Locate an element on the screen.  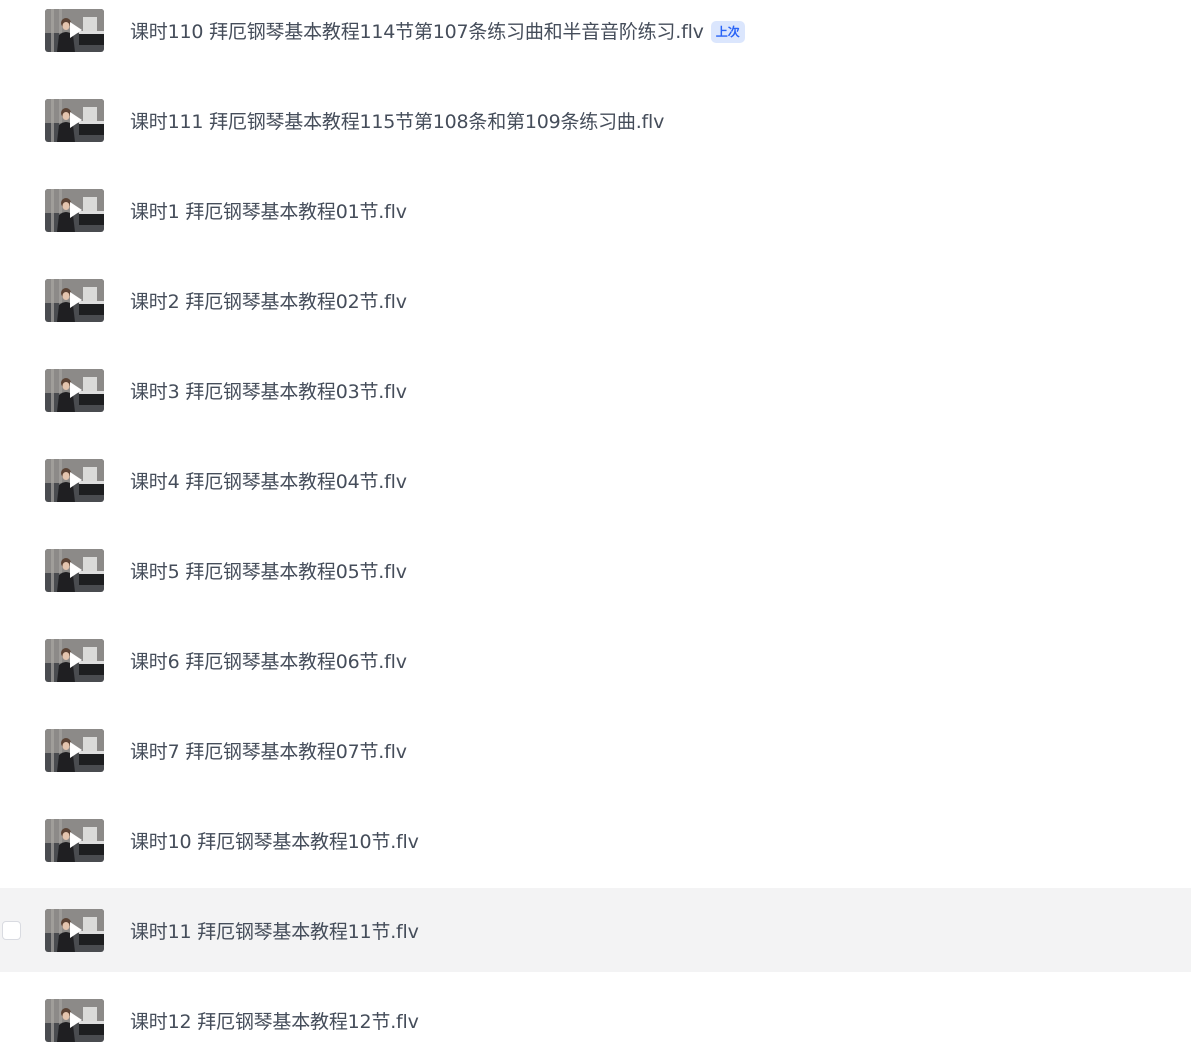
file-row: 课时2 拜厄钢琴基本教程02节.flv is located at coordinates (595, 300).